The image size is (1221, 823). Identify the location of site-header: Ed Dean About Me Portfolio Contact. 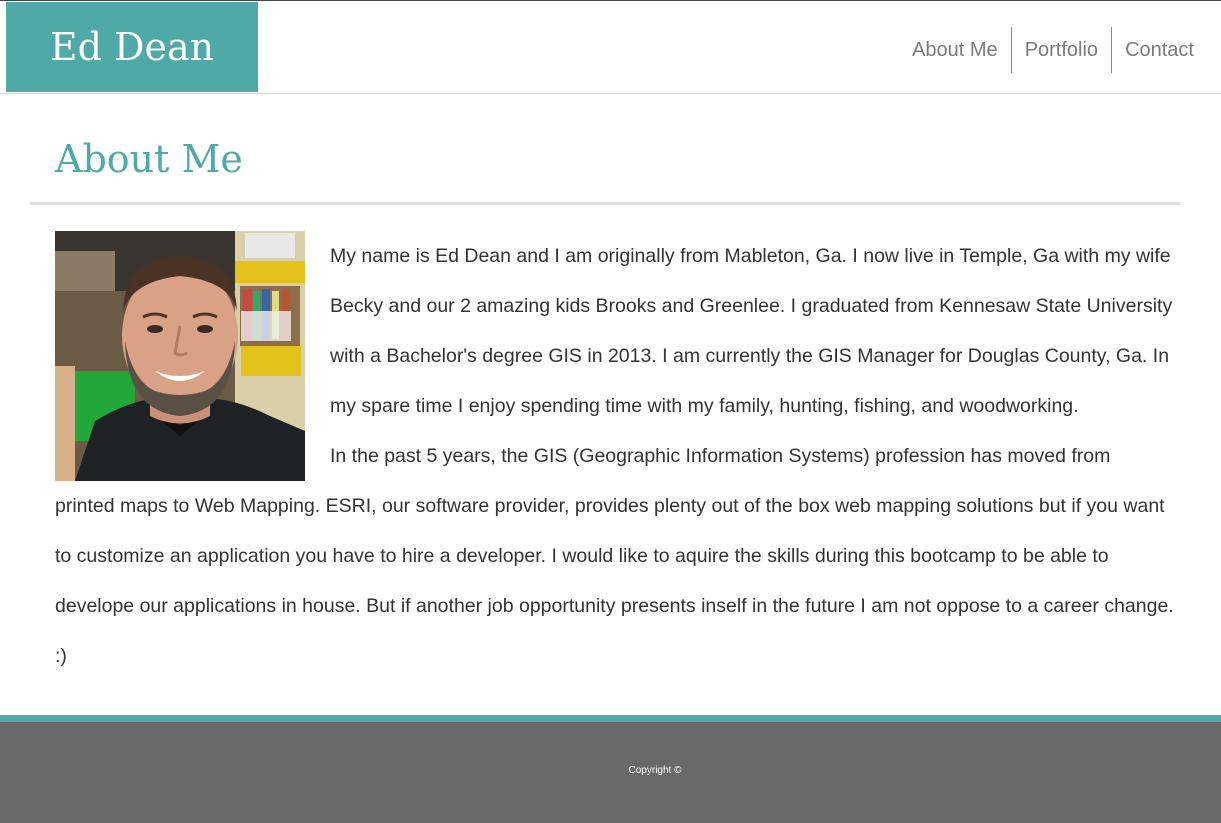
(610, 47).